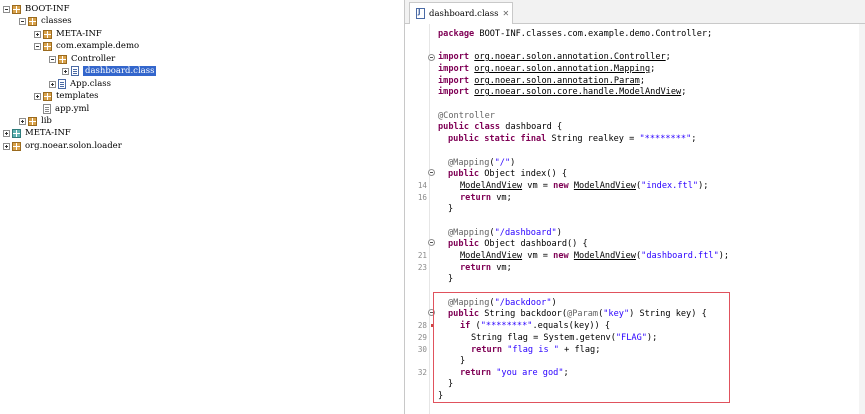 The image size is (865, 414). What do you see at coordinates (422, 337) in the screenshot?
I see `line-number: 29` at bounding box center [422, 337].